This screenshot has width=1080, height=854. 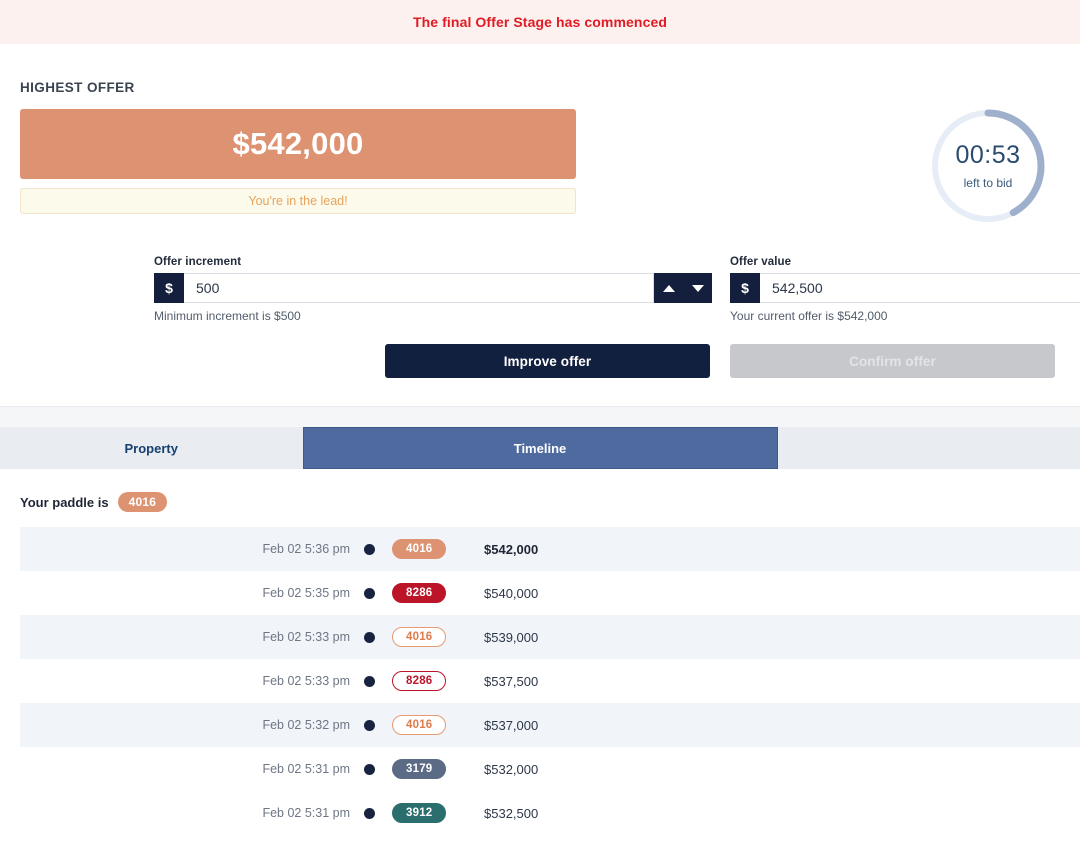 What do you see at coordinates (550, 593) in the screenshot?
I see `timeline-row: Feb 02 5:35 pm 8286 $540,000` at bounding box center [550, 593].